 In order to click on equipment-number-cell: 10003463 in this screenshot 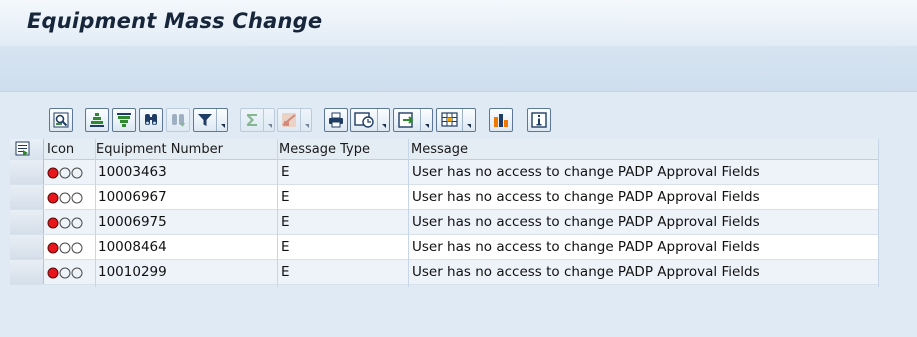, I will do `click(132, 172)`.